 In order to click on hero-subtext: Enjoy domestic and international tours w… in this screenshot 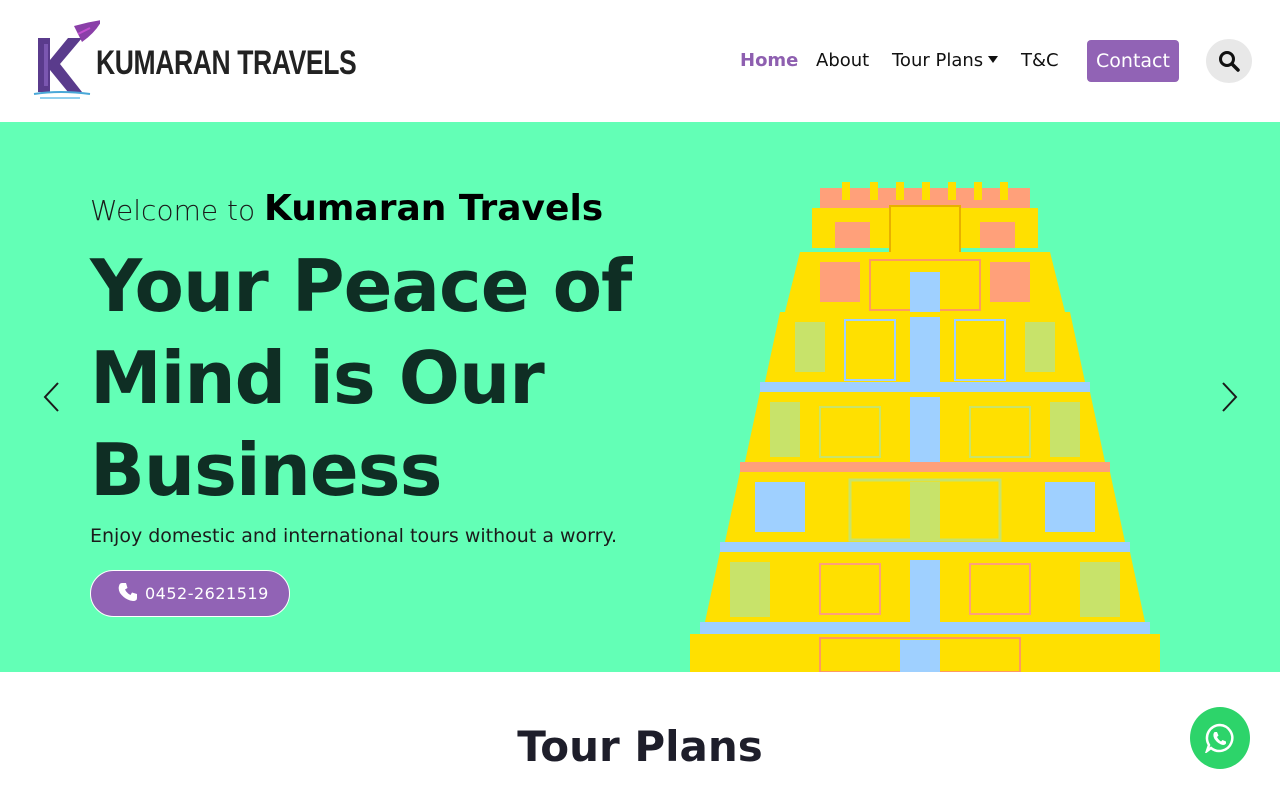, I will do `click(354, 536)`.